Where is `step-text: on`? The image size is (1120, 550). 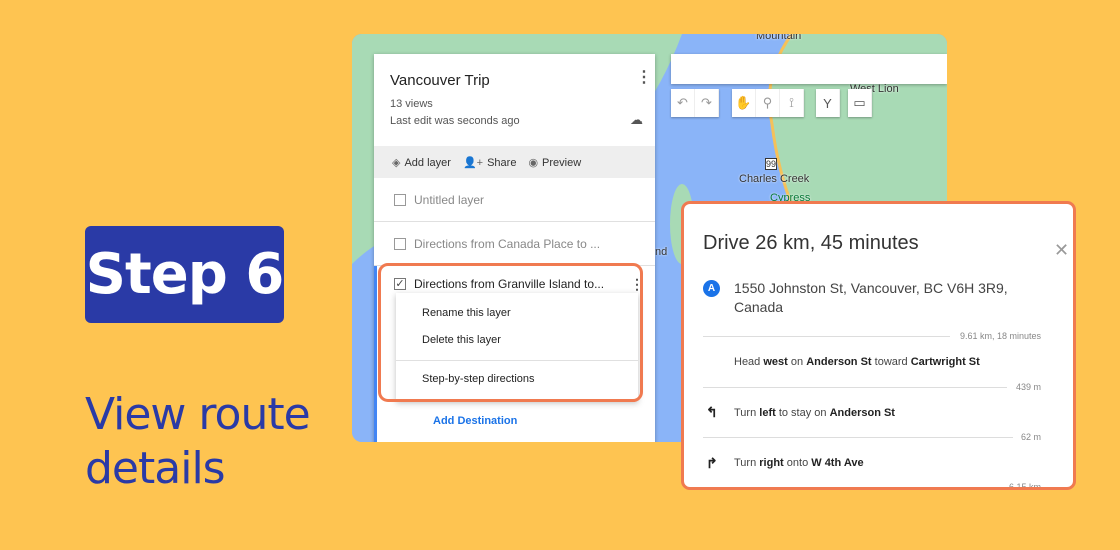 step-text: on is located at coordinates (797, 362).